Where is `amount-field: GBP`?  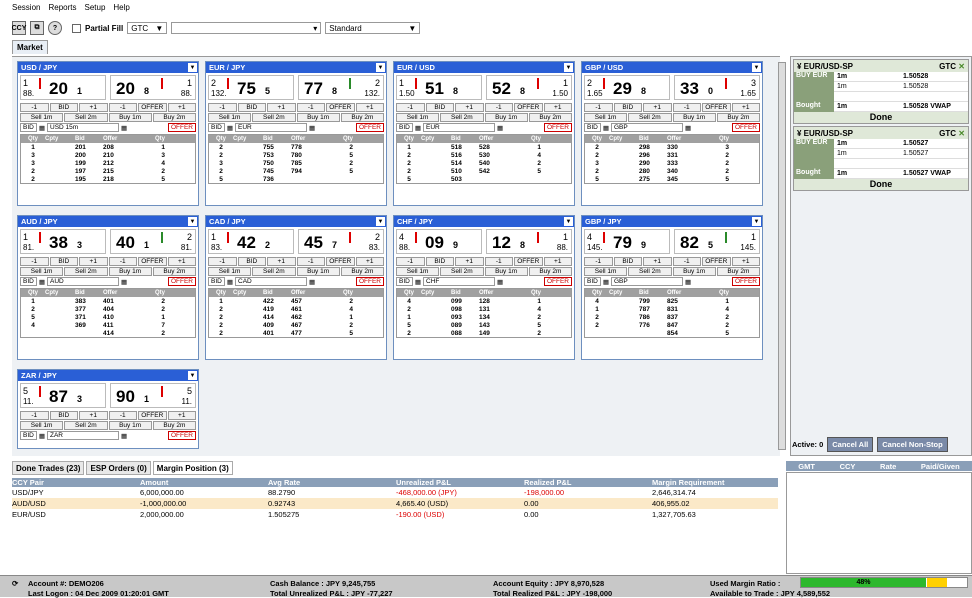 amount-field: GBP is located at coordinates (647, 281).